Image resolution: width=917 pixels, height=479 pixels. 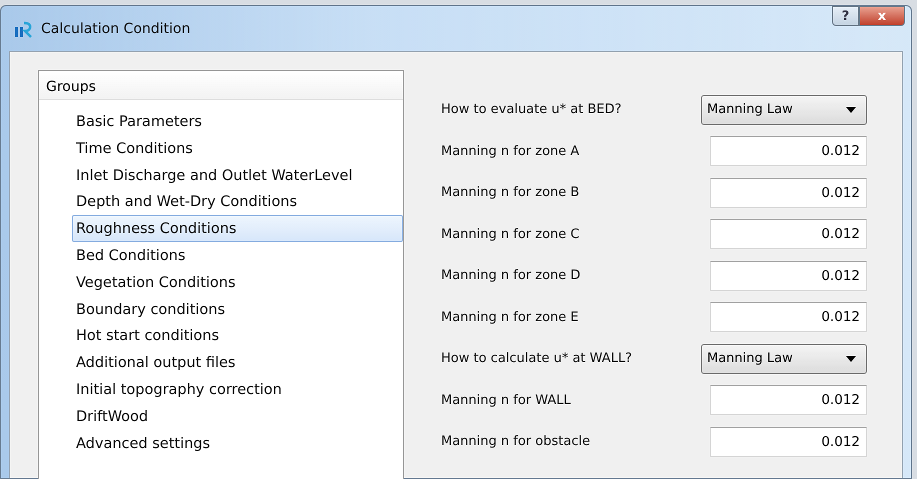 I want to click on group-item: Basic Parameters, so click(x=237, y=121).